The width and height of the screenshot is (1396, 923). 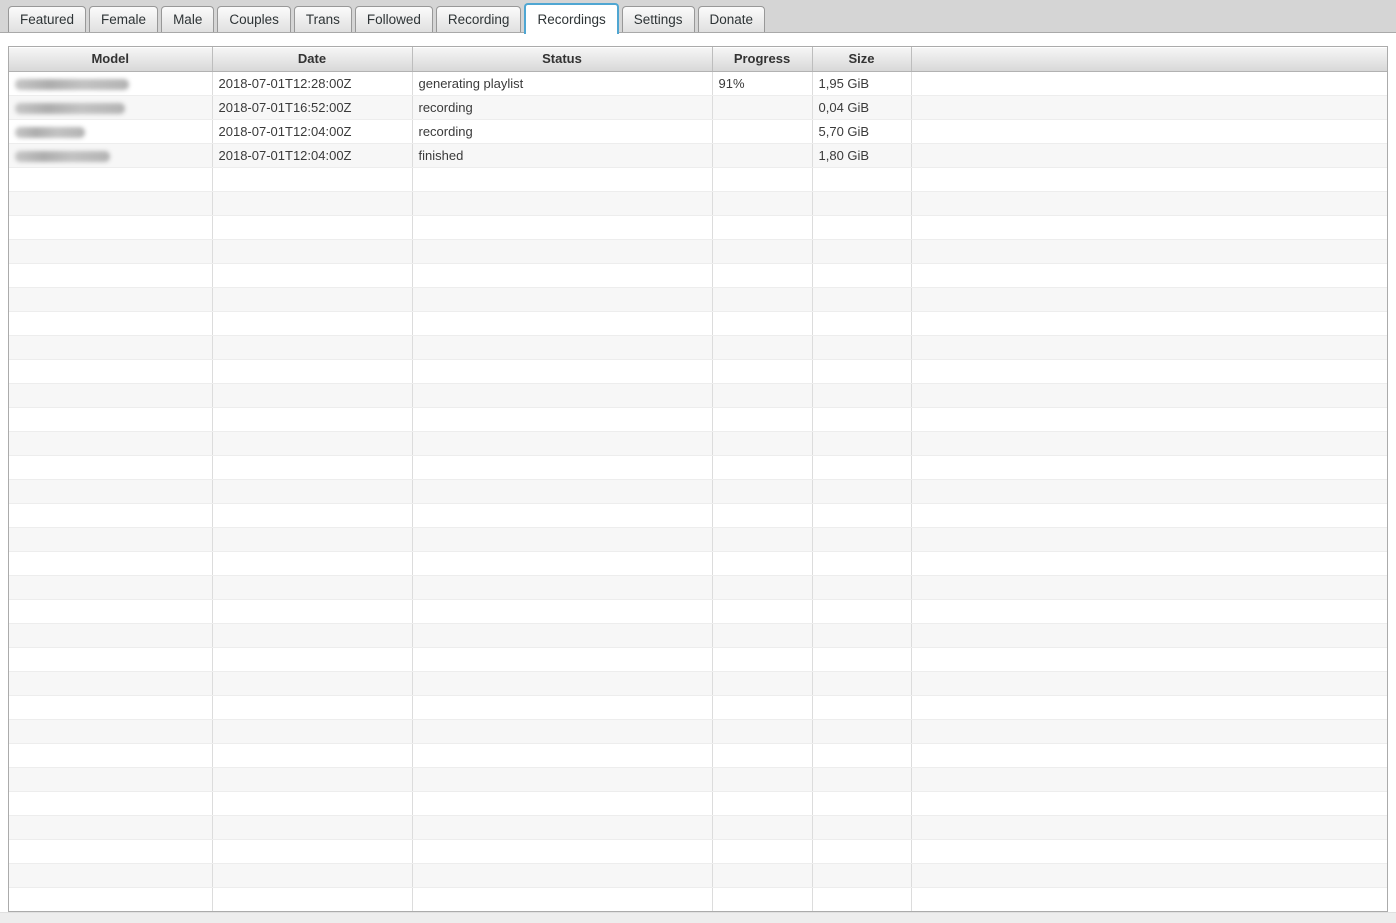 What do you see at coordinates (322, 19) in the screenshot?
I see `tab-trans: Trans` at bounding box center [322, 19].